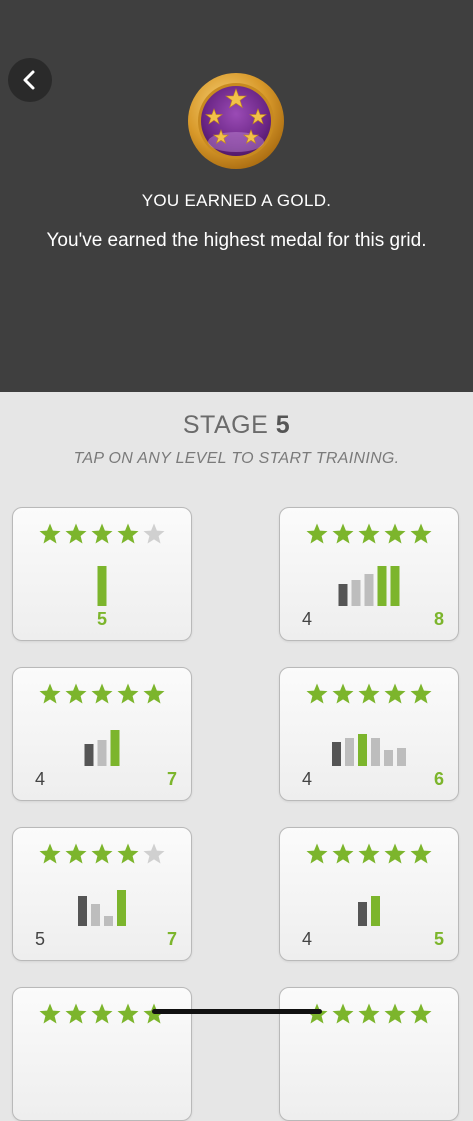  What do you see at coordinates (236, 458) in the screenshot?
I see `stage-instruction: TAP ON ANY LEVEL TO START TRAINING.` at bounding box center [236, 458].